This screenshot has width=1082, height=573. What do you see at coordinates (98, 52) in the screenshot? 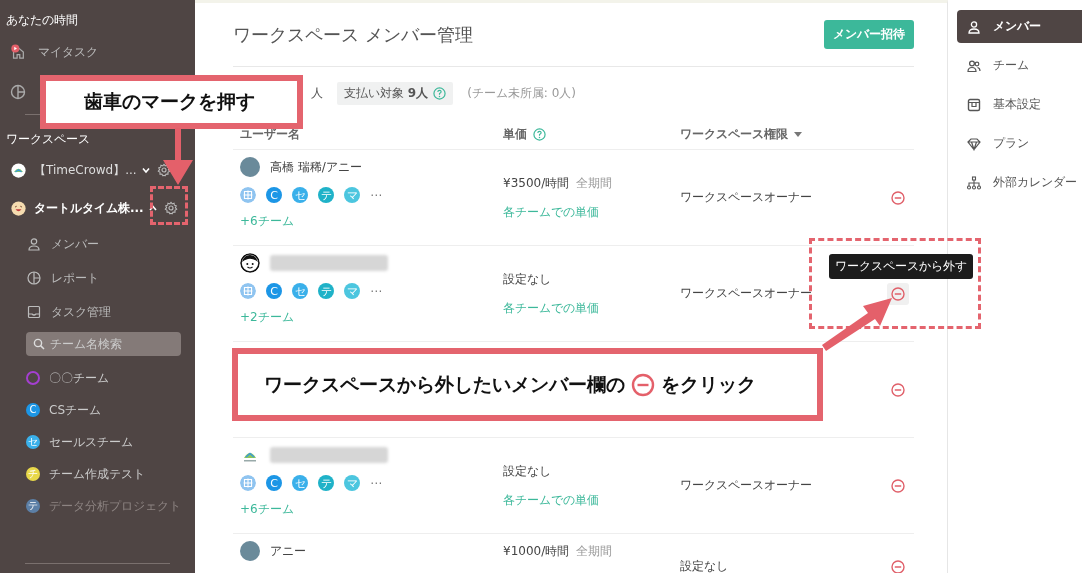
I see `sidebar-item: マイタスク` at bounding box center [98, 52].